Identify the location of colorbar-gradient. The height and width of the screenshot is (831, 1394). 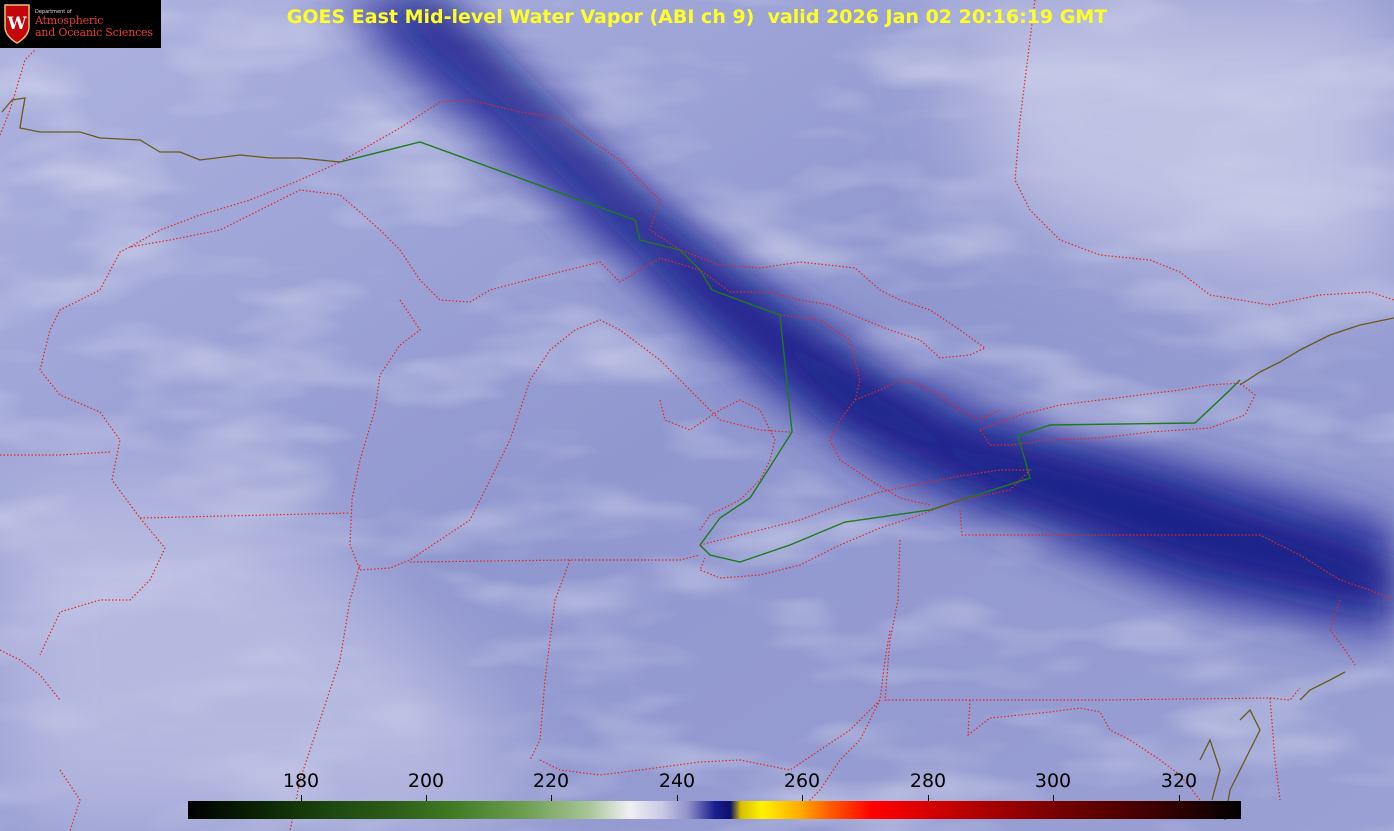
(714, 810).